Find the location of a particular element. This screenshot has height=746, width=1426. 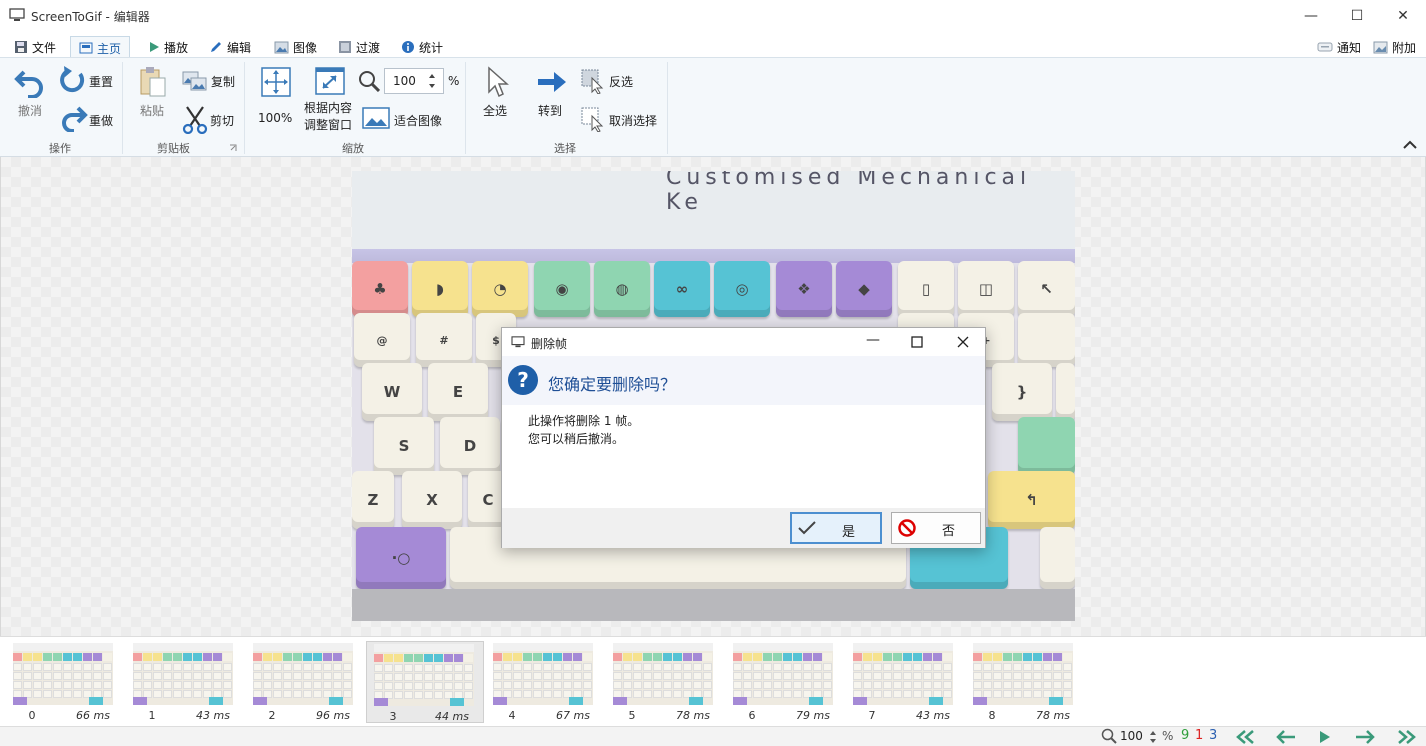

fit-window-button: 根据内容 调整窗口 is located at coordinates (331, 101).